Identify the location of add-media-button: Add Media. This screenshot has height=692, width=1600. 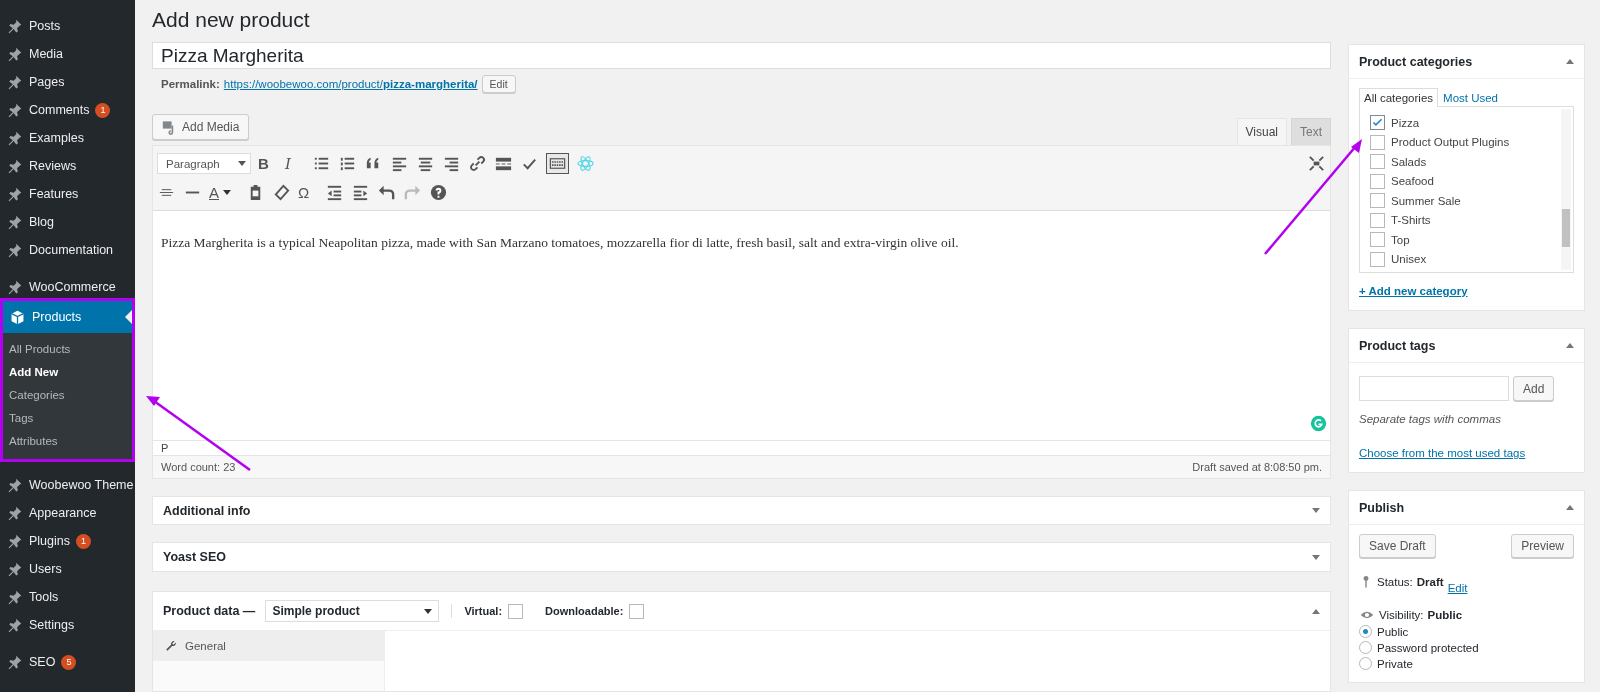
(201, 127).